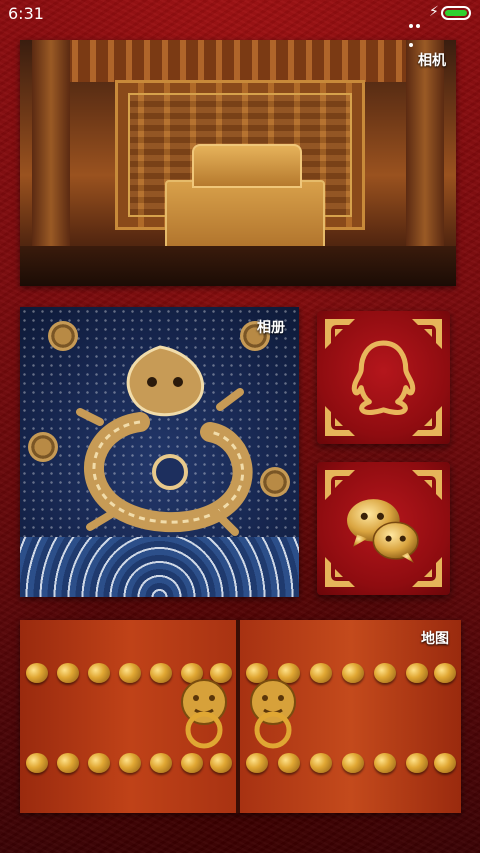  Describe the element at coordinates (419, 30) in the screenshot. I see `signal-dots-icon` at that location.